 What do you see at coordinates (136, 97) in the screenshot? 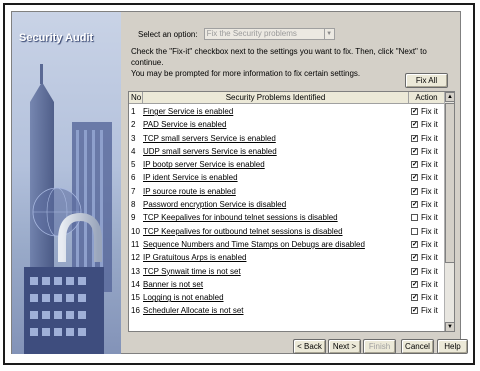
I see `column-header-no: No` at bounding box center [136, 97].